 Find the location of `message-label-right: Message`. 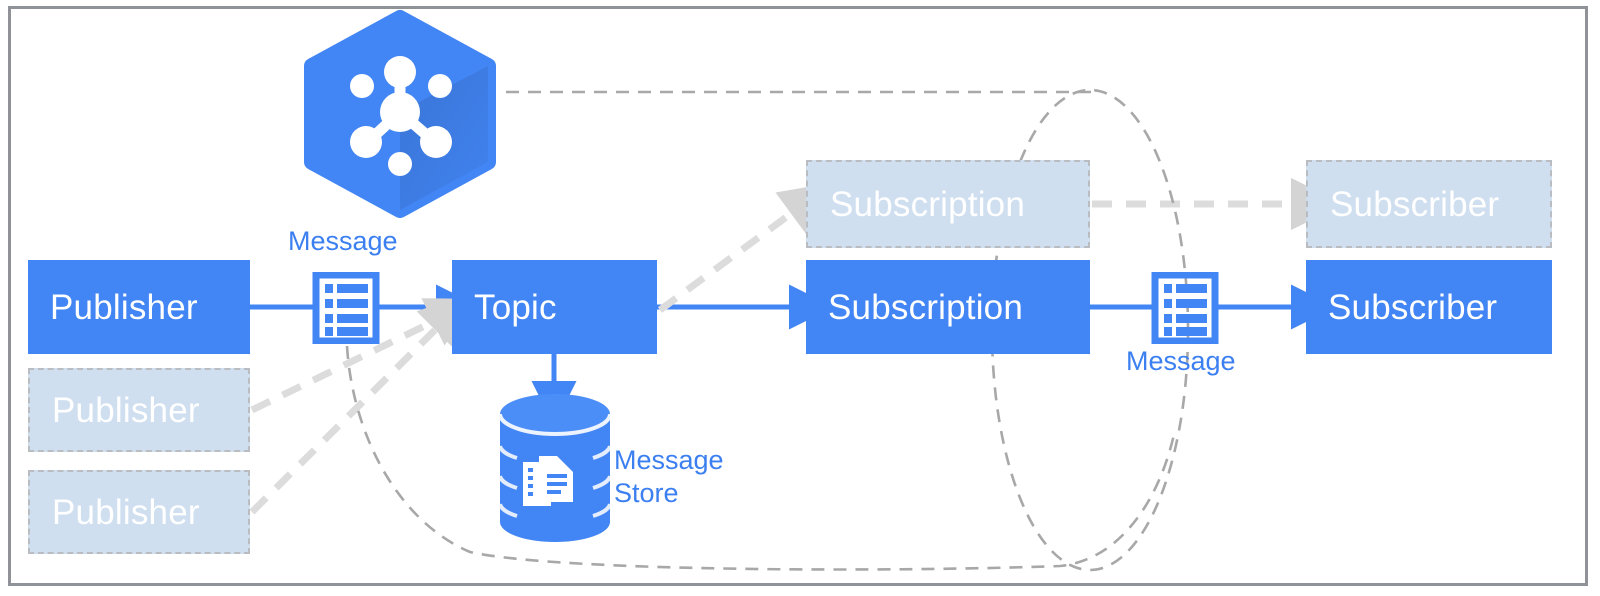

message-label-right: Message is located at coordinates (1181, 361).